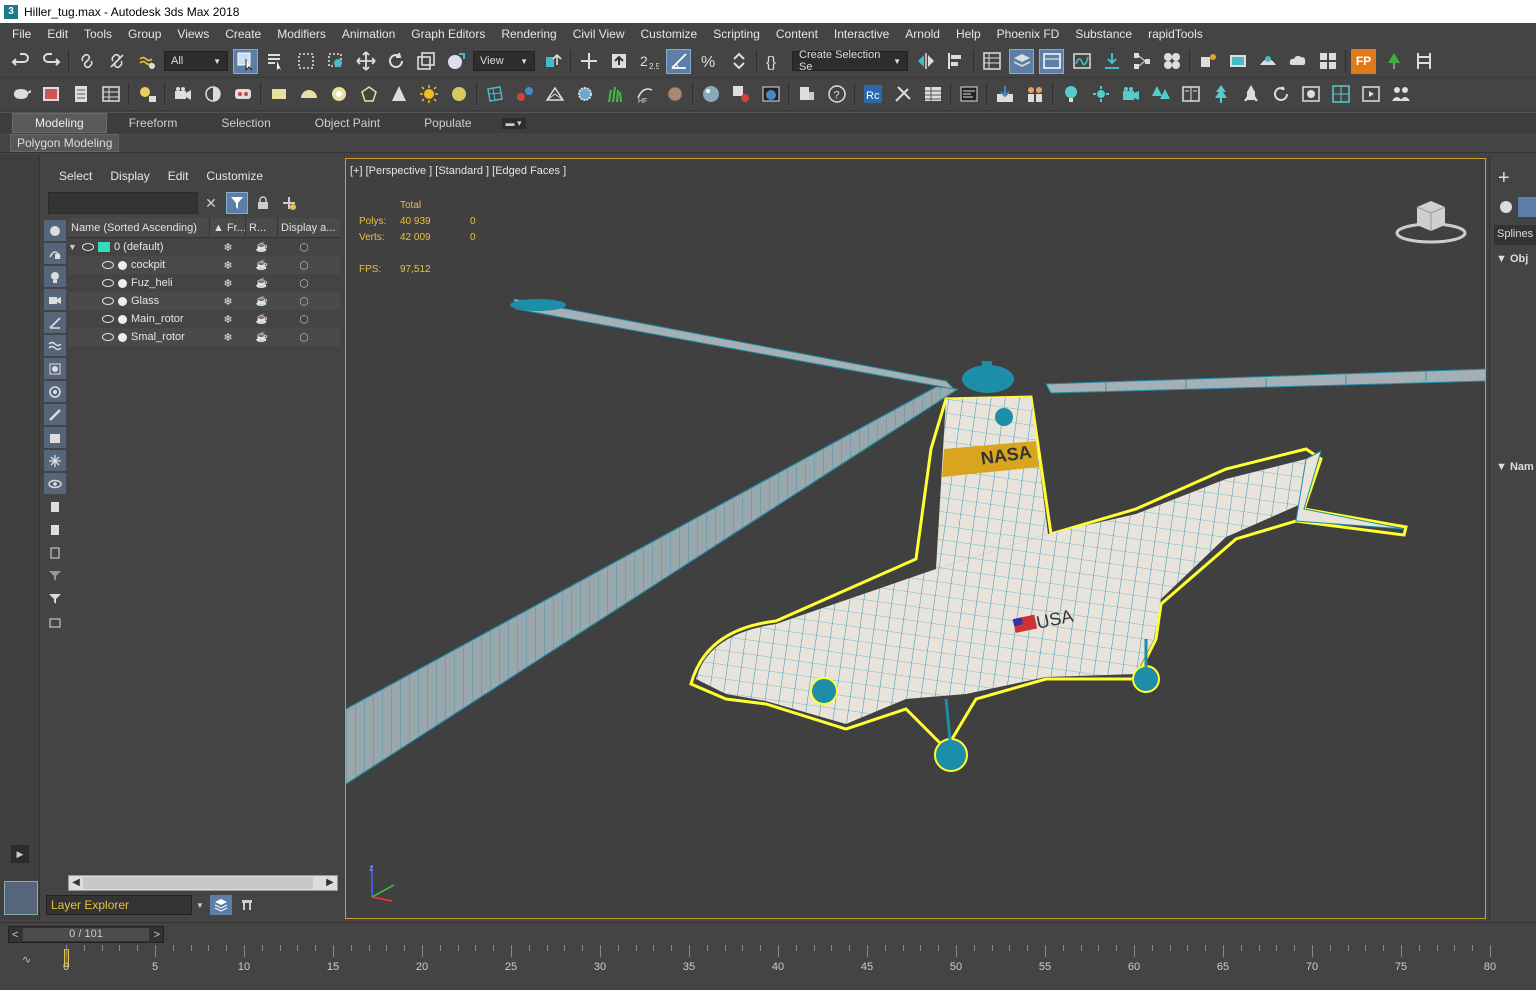 The height and width of the screenshot is (990, 1536). I want to click on gear-icon, so click(584, 94).